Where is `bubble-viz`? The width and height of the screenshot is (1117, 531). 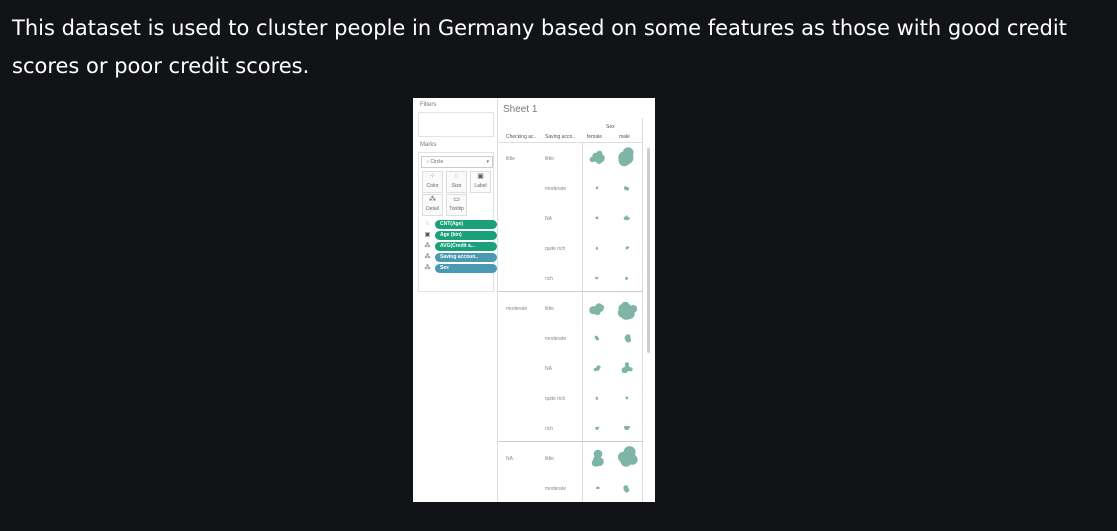 bubble-viz is located at coordinates (613, 320).